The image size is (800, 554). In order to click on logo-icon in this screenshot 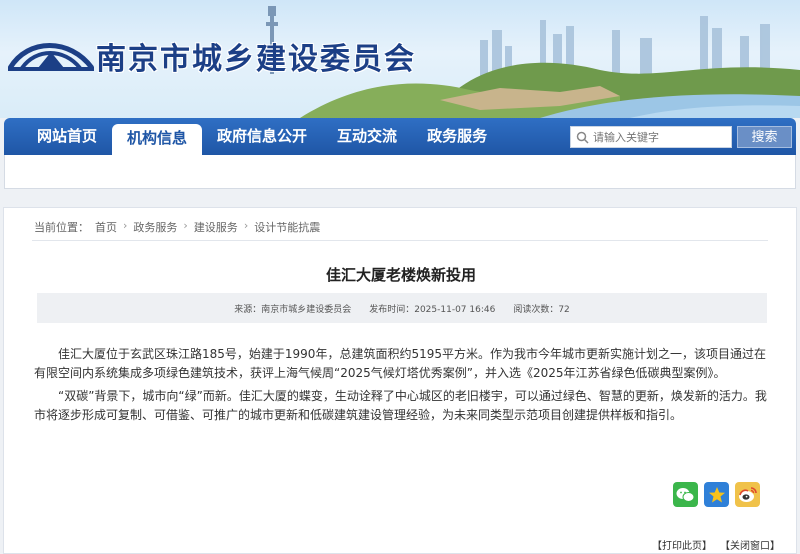, I will do `click(51, 55)`.